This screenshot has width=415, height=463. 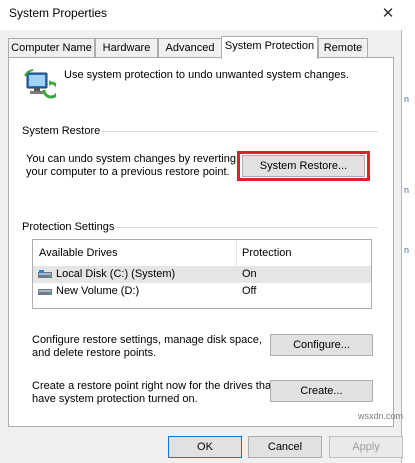 What do you see at coordinates (190, 48) in the screenshot?
I see `tab-advanced: Advanced` at bounding box center [190, 48].